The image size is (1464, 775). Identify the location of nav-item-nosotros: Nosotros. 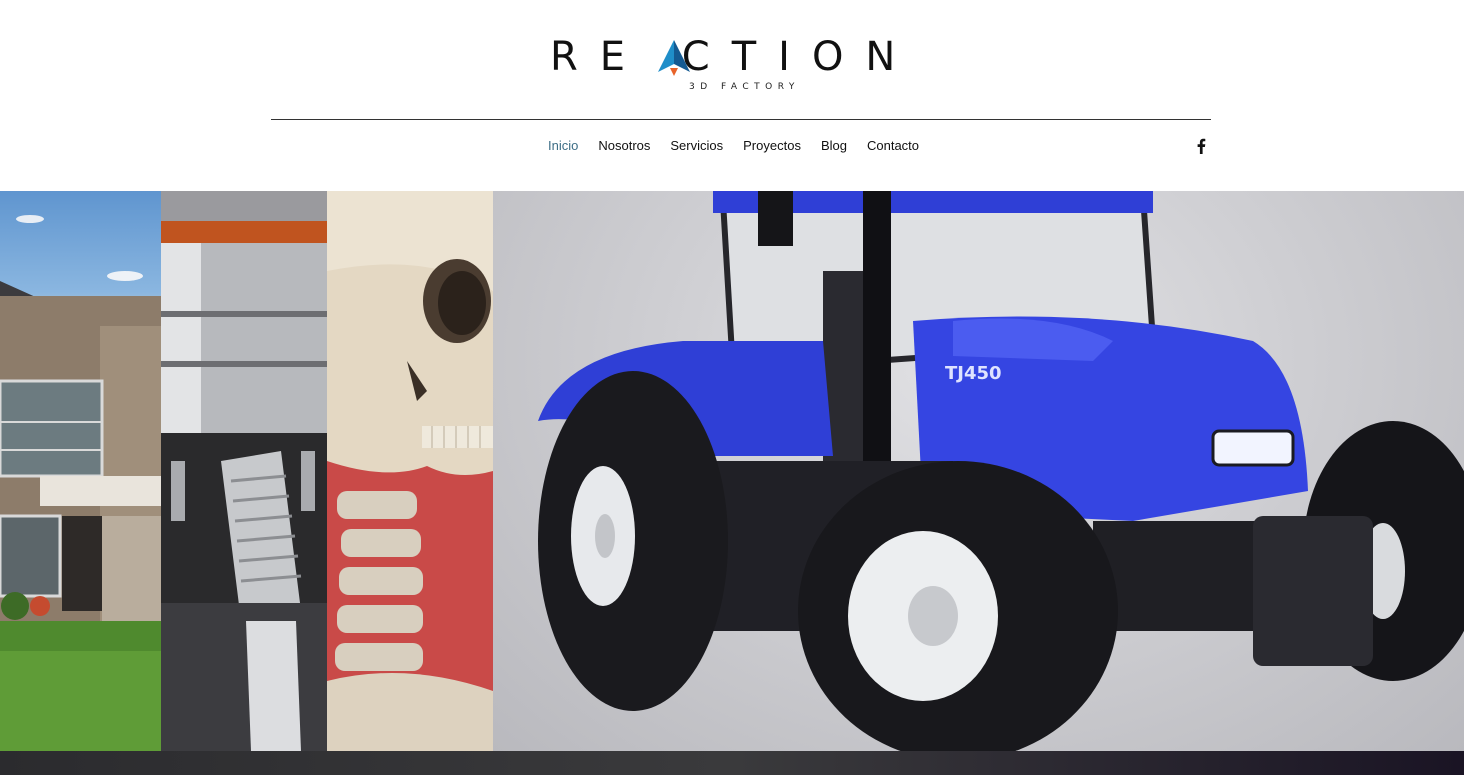
(624, 146).